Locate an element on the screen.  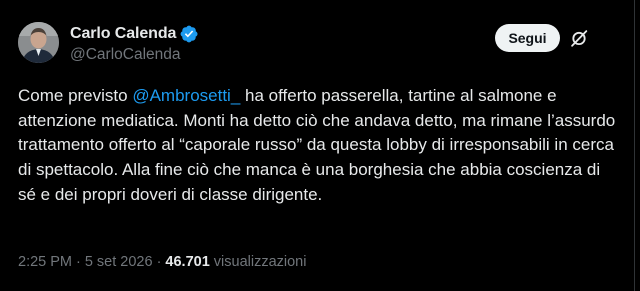
views-label: visualizzazioni is located at coordinates (260, 262).